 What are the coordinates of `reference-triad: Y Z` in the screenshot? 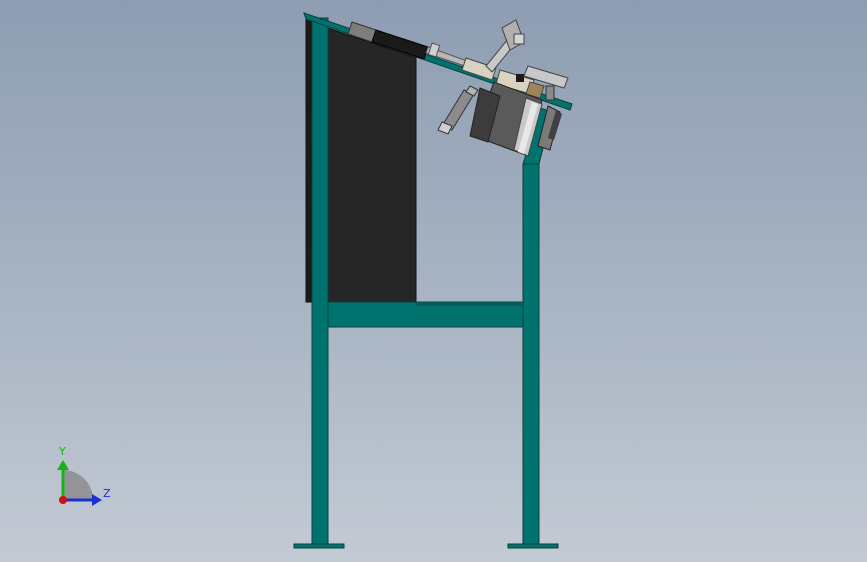 It's located at (84, 475).